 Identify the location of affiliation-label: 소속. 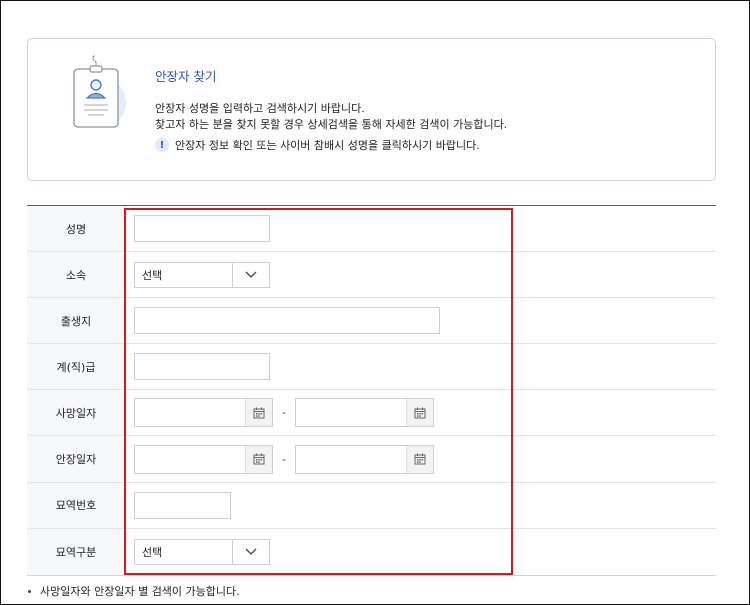
(76, 275).